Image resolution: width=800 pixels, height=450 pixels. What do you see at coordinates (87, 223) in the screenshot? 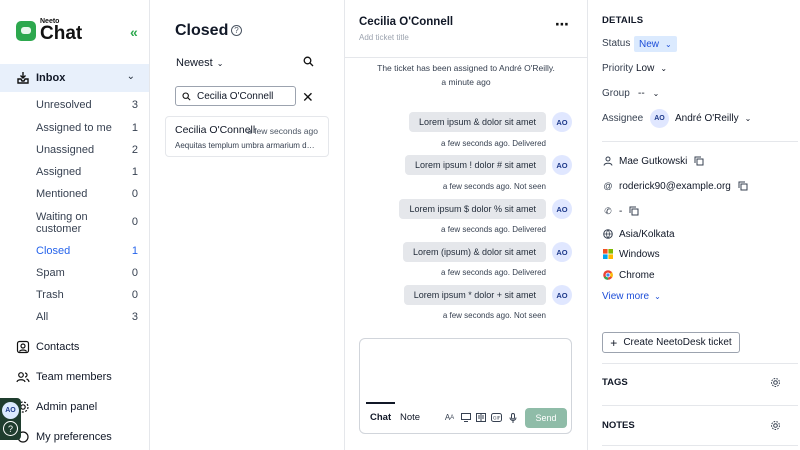
I see `sidebar-item-waiting-on-customer: Waiting on customer 0` at bounding box center [87, 223].